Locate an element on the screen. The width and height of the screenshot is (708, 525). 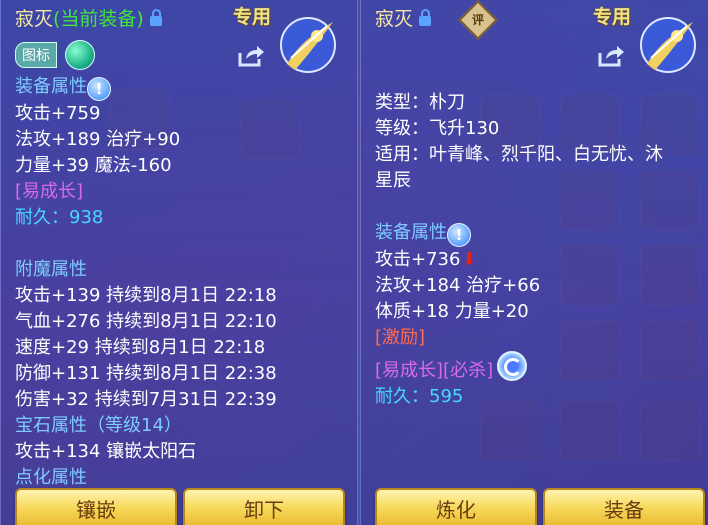
attribute-line: 速度+29 持续到8月1日 22:18 is located at coordinates (146, 348).